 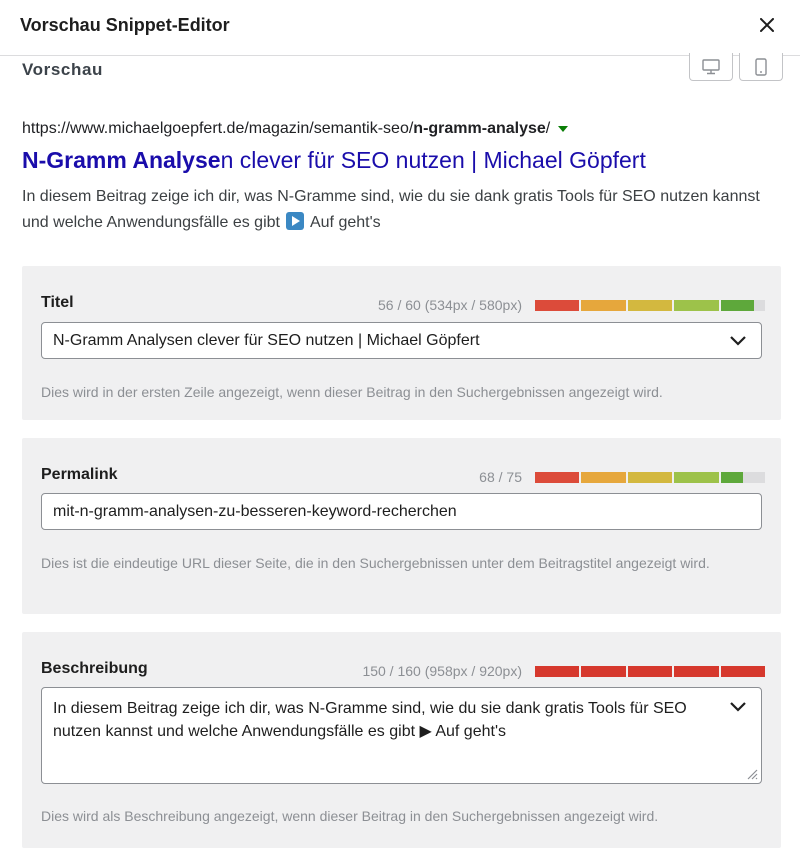 I want to click on permalink-label: Permalink, so click(x=79, y=474).